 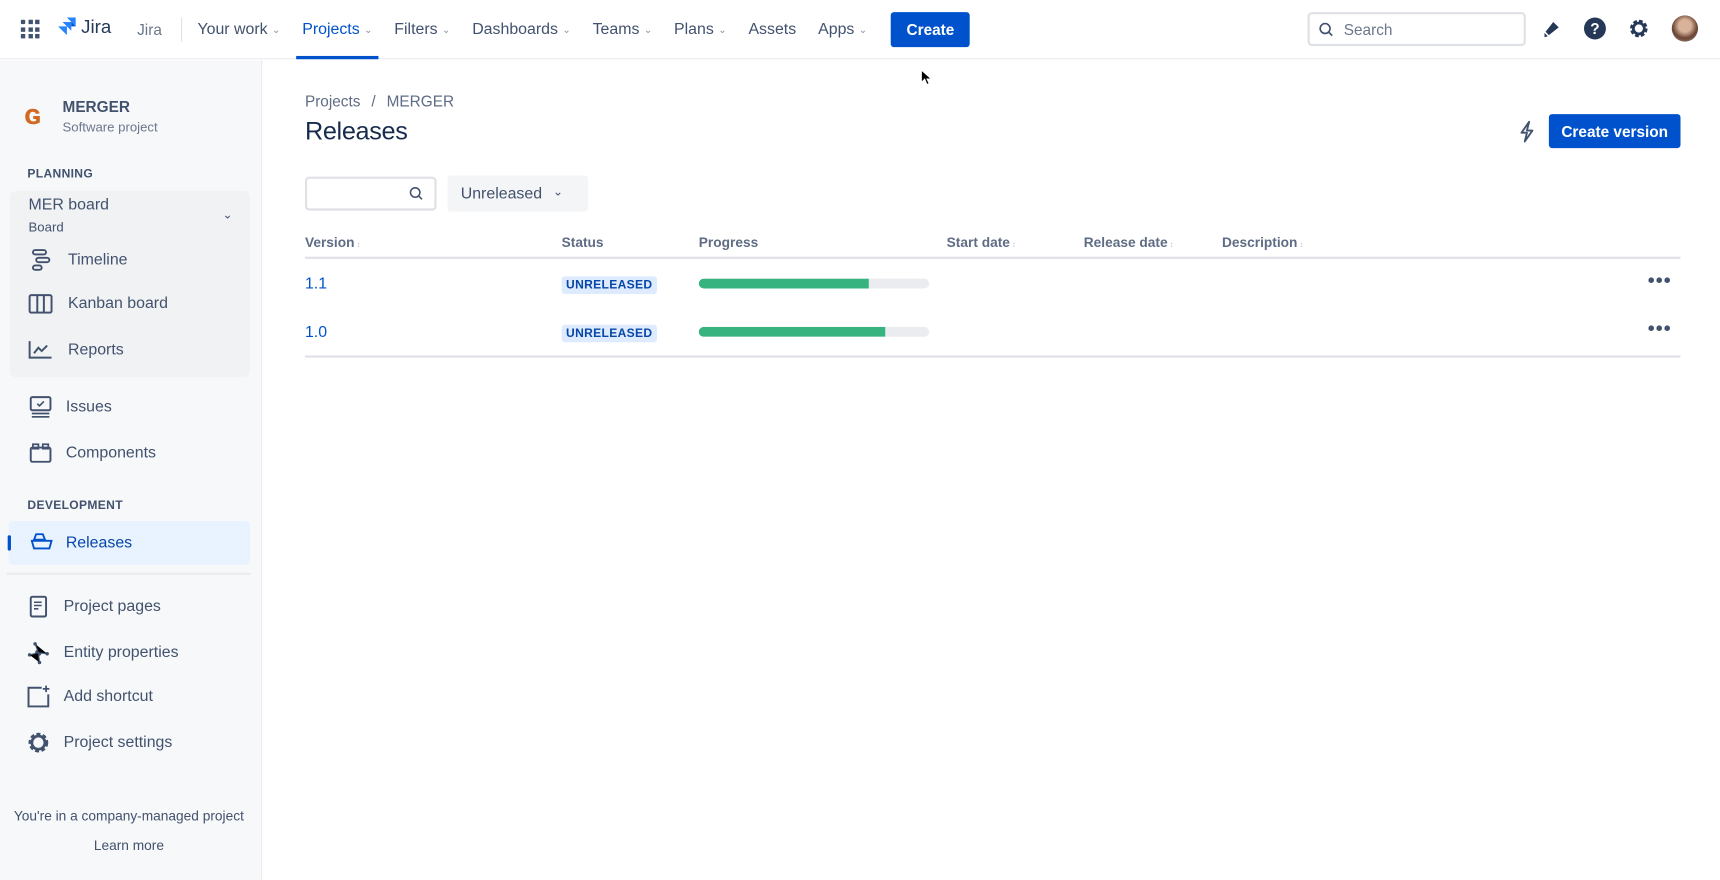 What do you see at coordinates (1326, 29) in the screenshot?
I see `search-icon` at bounding box center [1326, 29].